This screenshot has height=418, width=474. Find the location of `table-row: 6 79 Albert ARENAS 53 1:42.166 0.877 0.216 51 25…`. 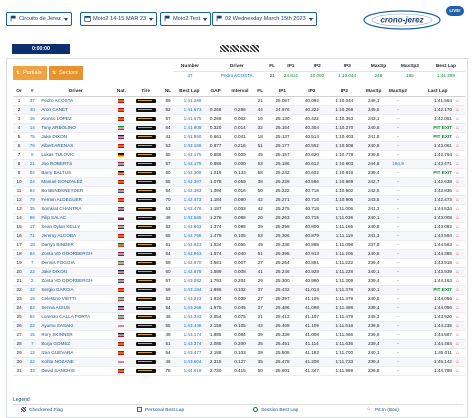

table-row: 6 79 Albert ARENAS 53 1:42.166 0.877 0.216 51 25… is located at coordinates (239, 146).